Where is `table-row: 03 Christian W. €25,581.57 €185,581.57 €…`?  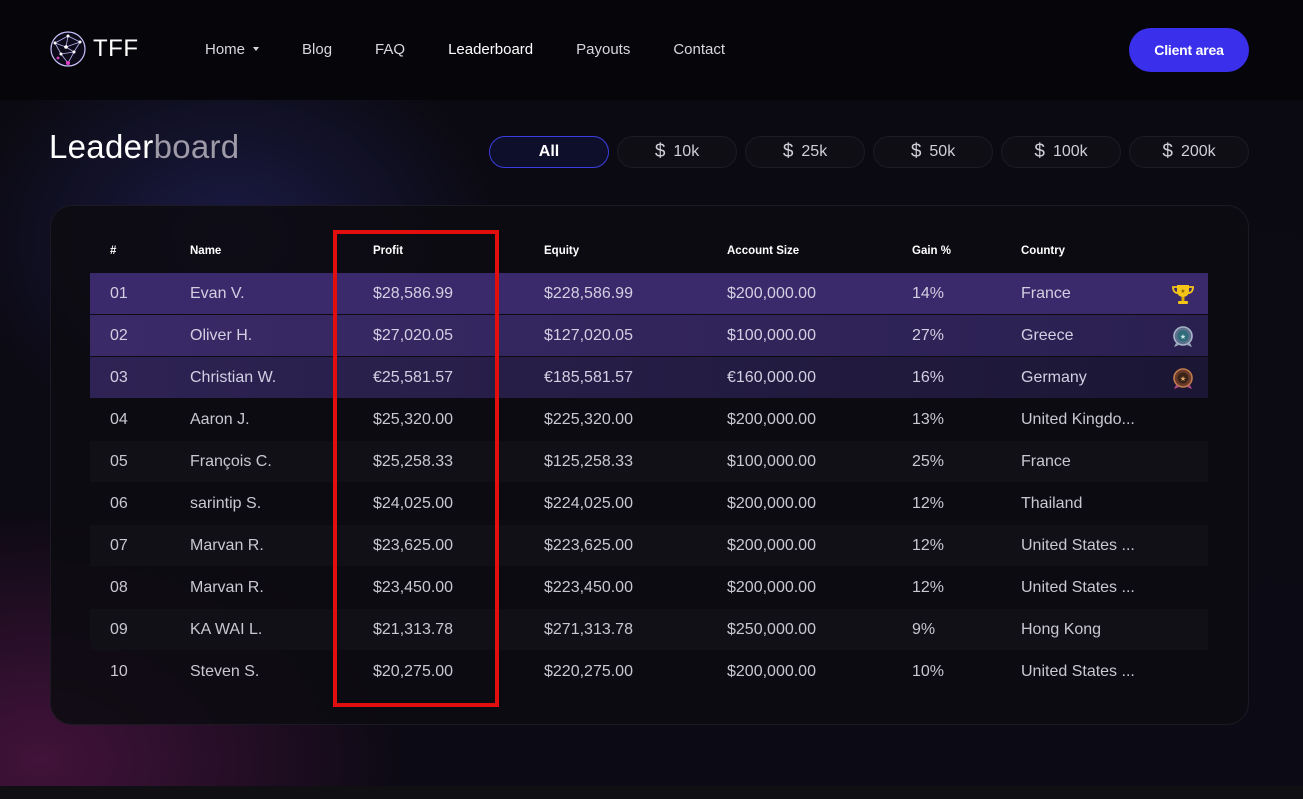
table-row: 03 Christian W. €25,581.57 €185,581.57 €… is located at coordinates (649, 377).